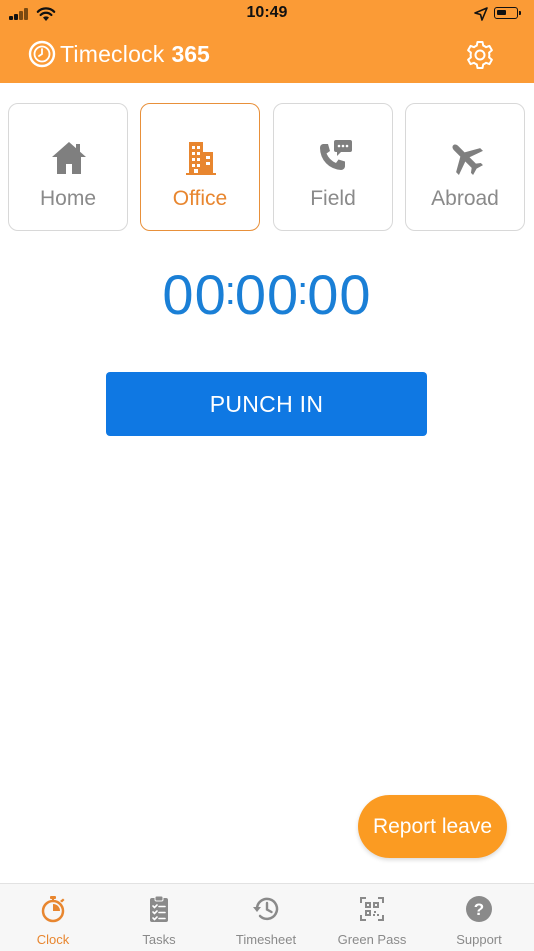 This screenshot has height=951, width=534. Describe the element at coordinates (339, 294) in the screenshot. I see `timer-seconds: 00` at that location.